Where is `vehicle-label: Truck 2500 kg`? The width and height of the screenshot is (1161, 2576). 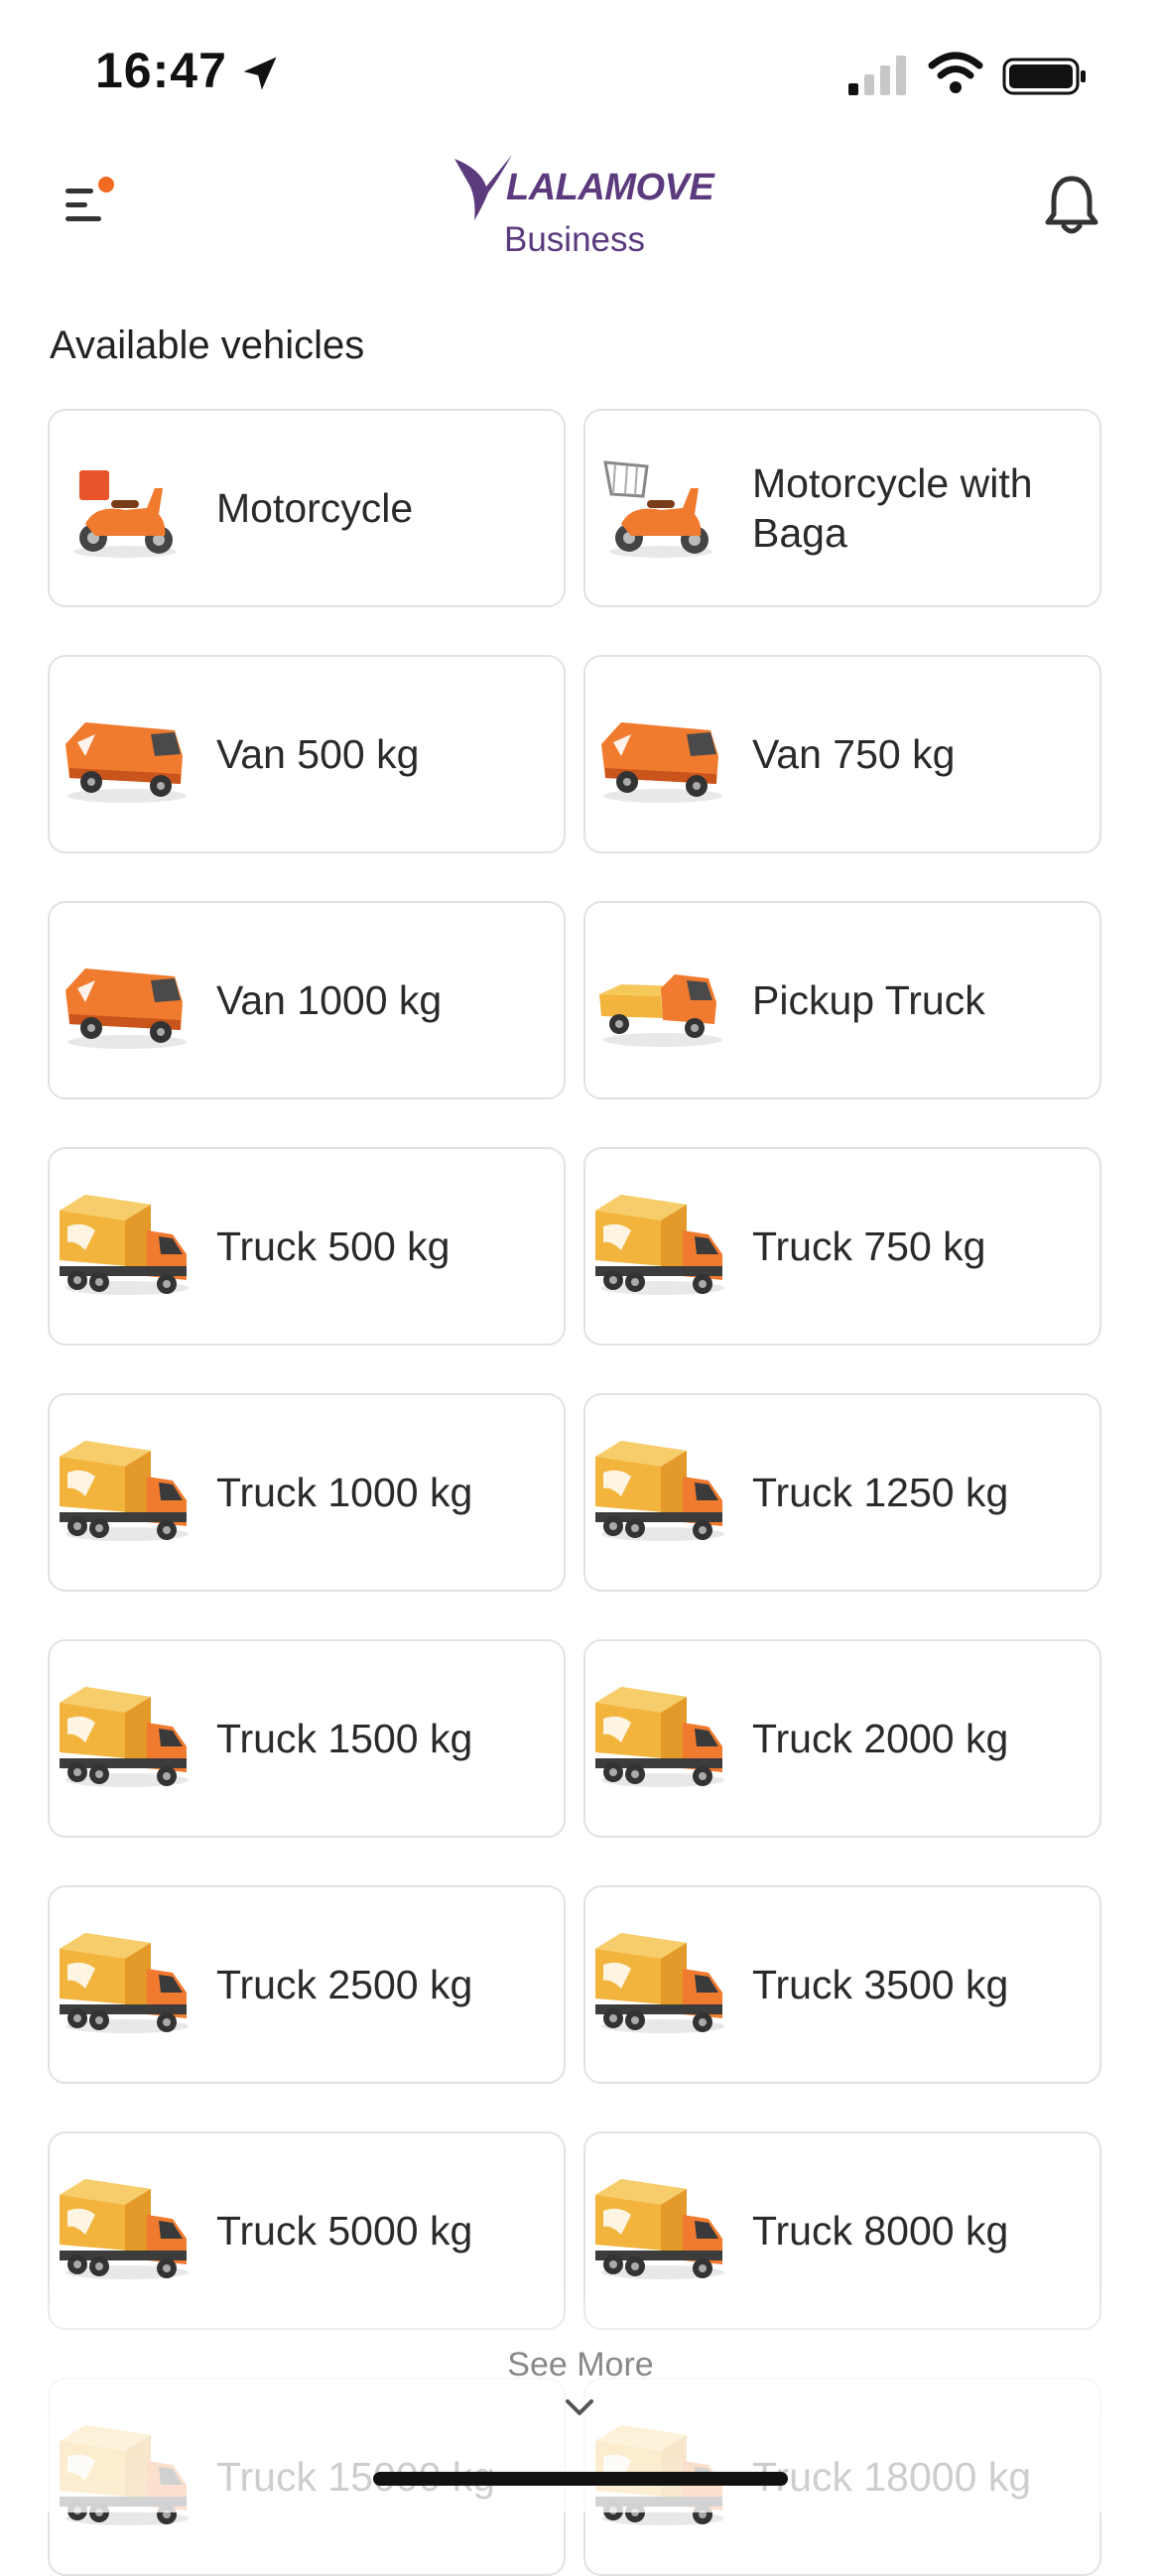
vehicle-label: Truck 2500 kg is located at coordinates (344, 1985).